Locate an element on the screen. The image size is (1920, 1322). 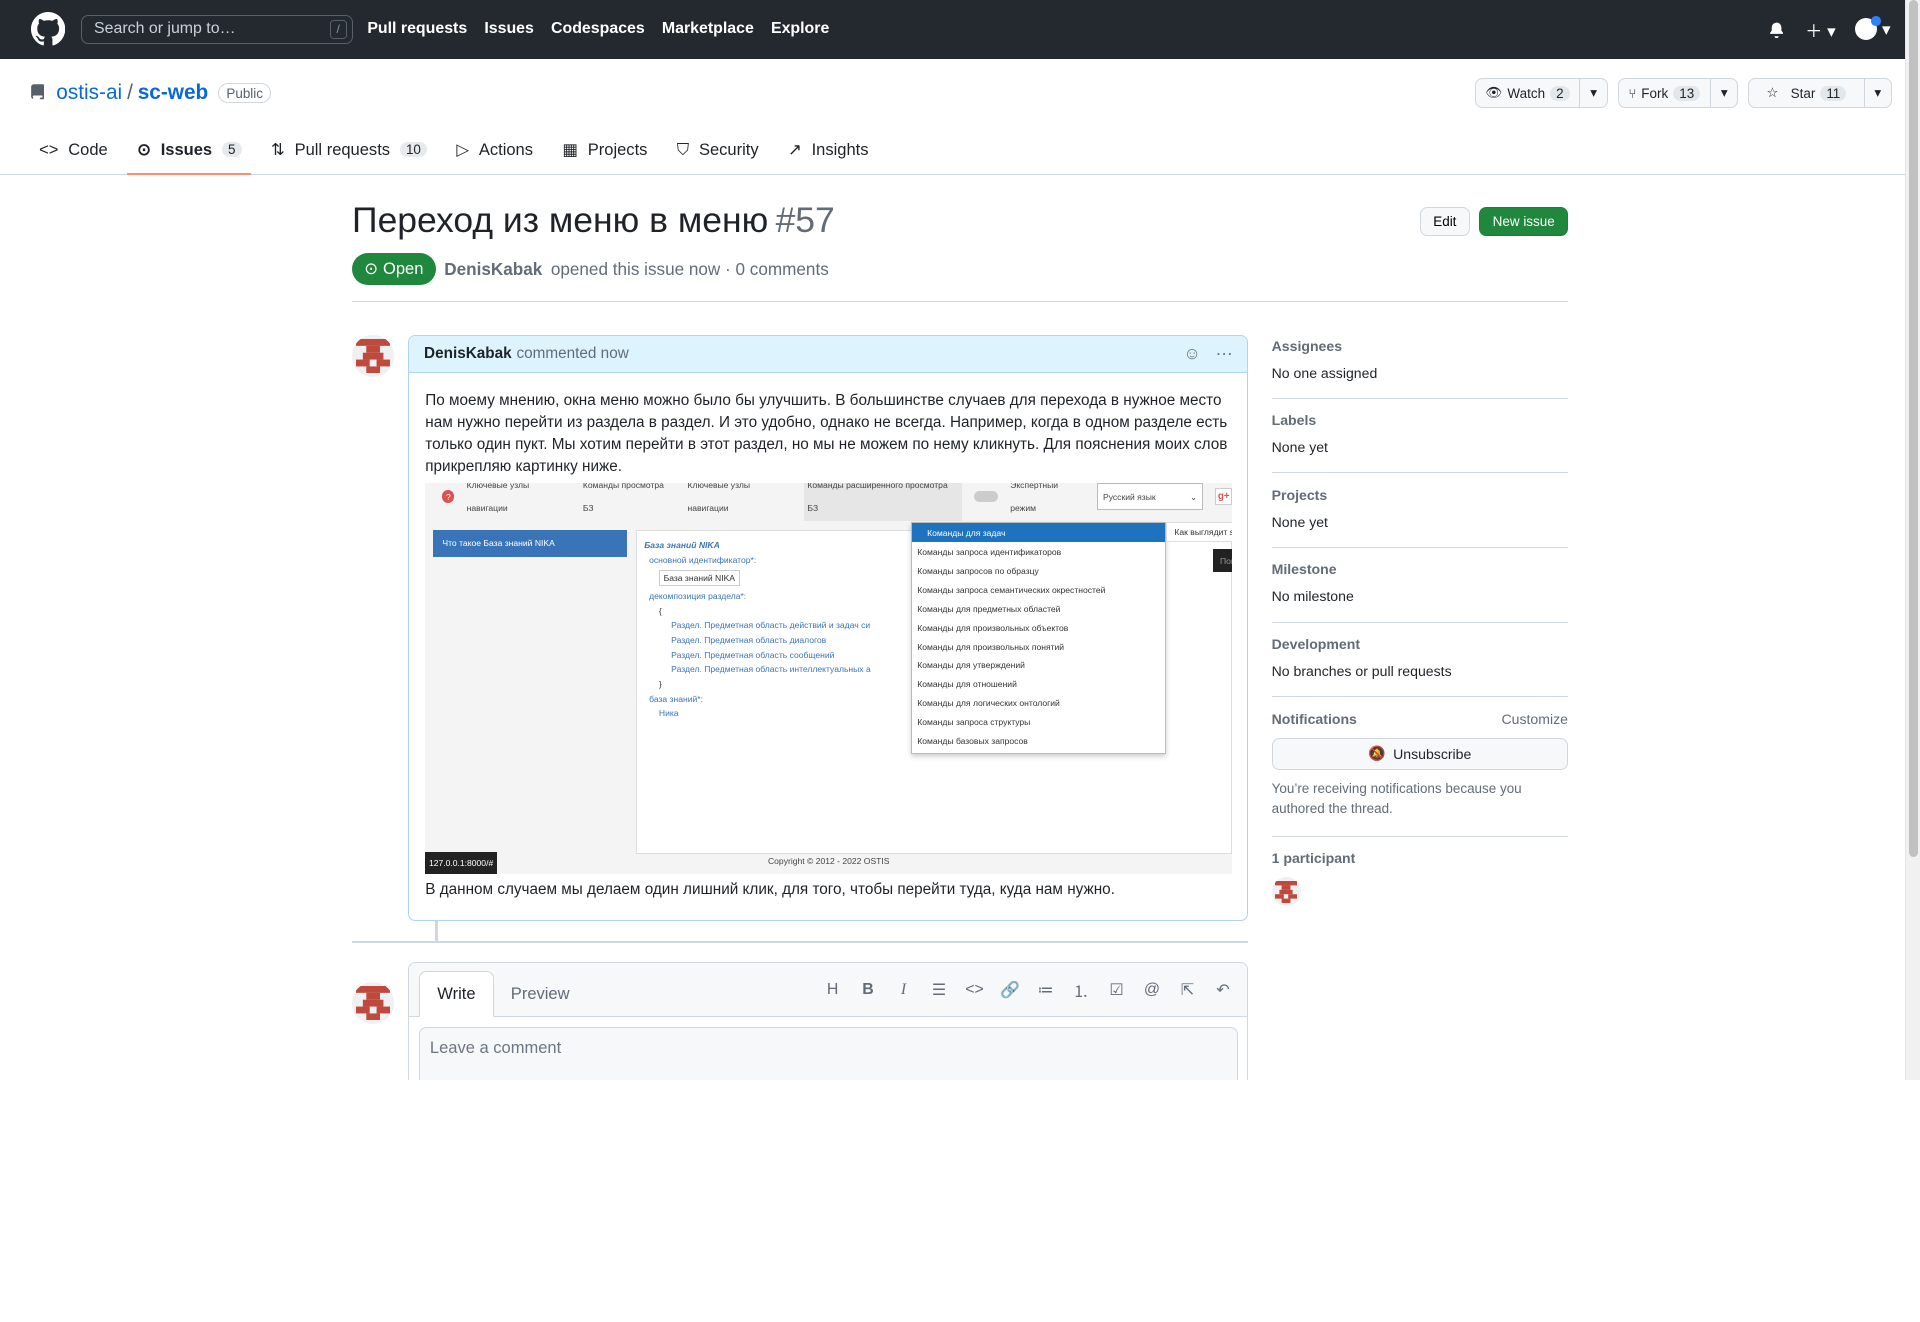
visibility-badge: Public is located at coordinates (245, 93).